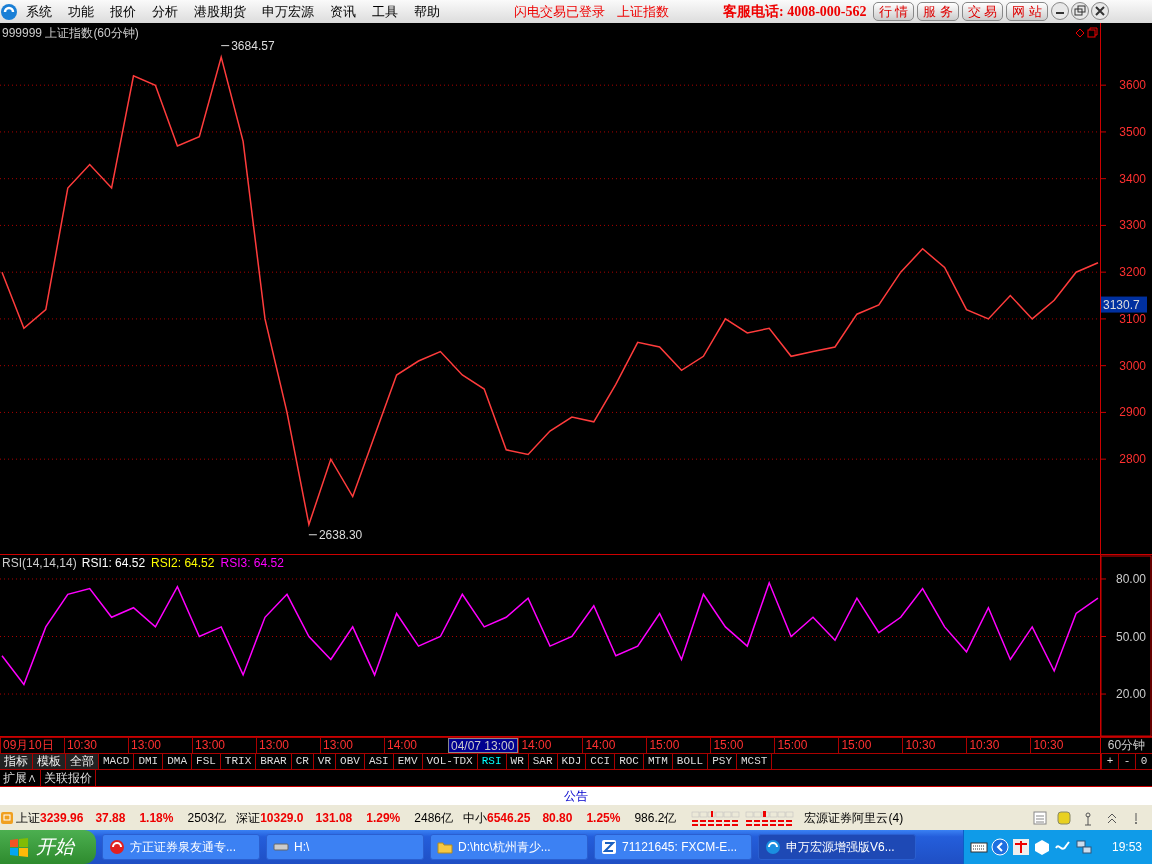 Image resolution: width=1152 pixels, height=864 pixels. Describe the element at coordinates (576, 796) in the screenshot. I see `notice-link: 公告` at that location.